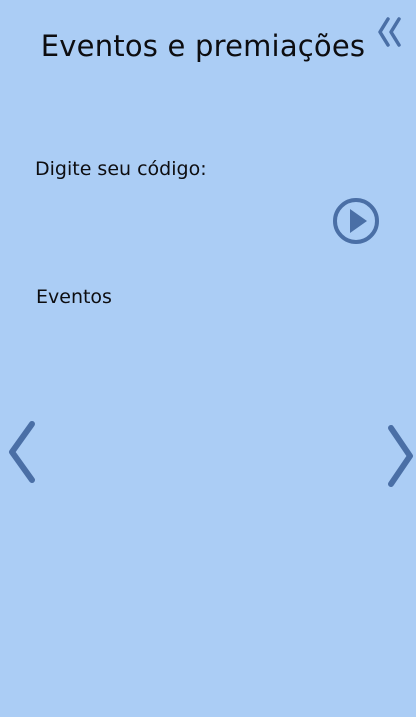 The height and width of the screenshot is (717, 416). What do you see at coordinates (121, 169) in the screenshot?
I see `code-label: Digite seu código:` at bounding box center [121, 169].